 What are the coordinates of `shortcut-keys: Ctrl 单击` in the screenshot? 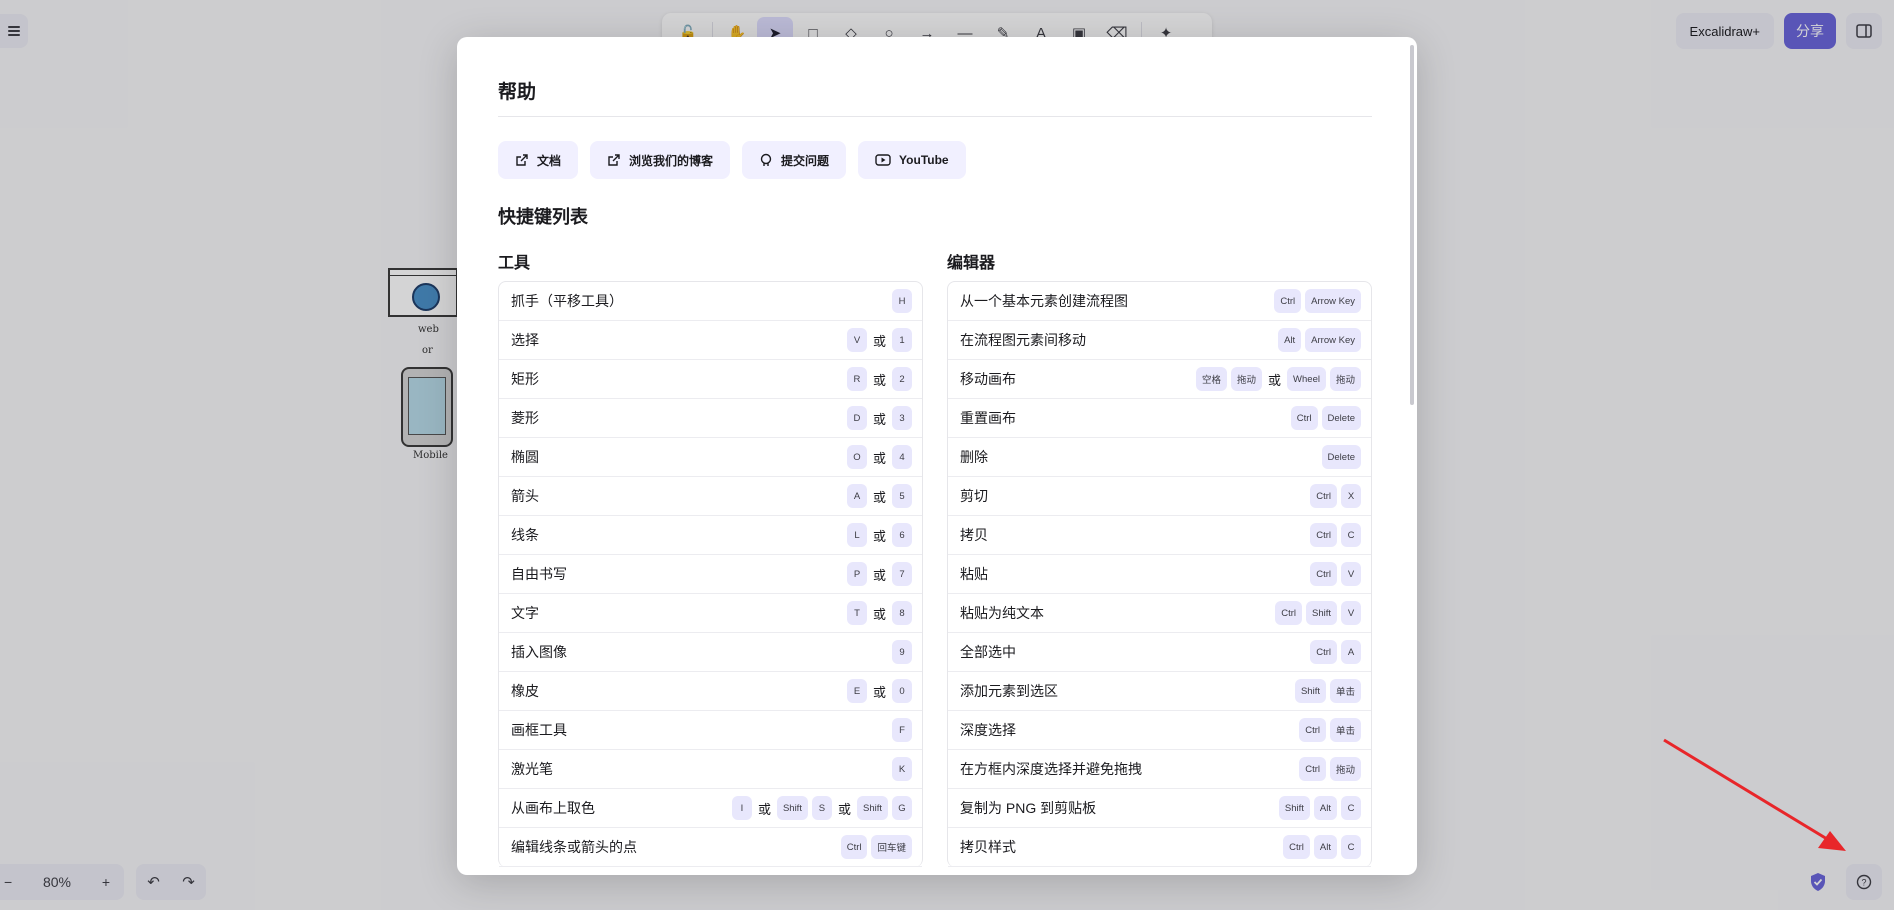 It's located at (1330, 730).